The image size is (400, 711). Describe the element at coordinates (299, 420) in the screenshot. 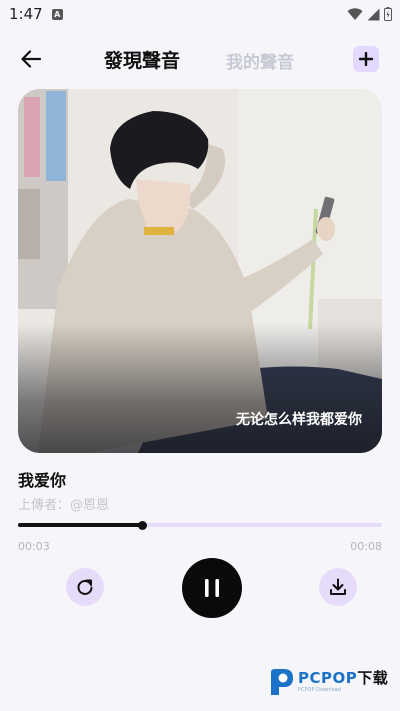

I see `cover-caption: 无论怎么样我都爱你` at that location.